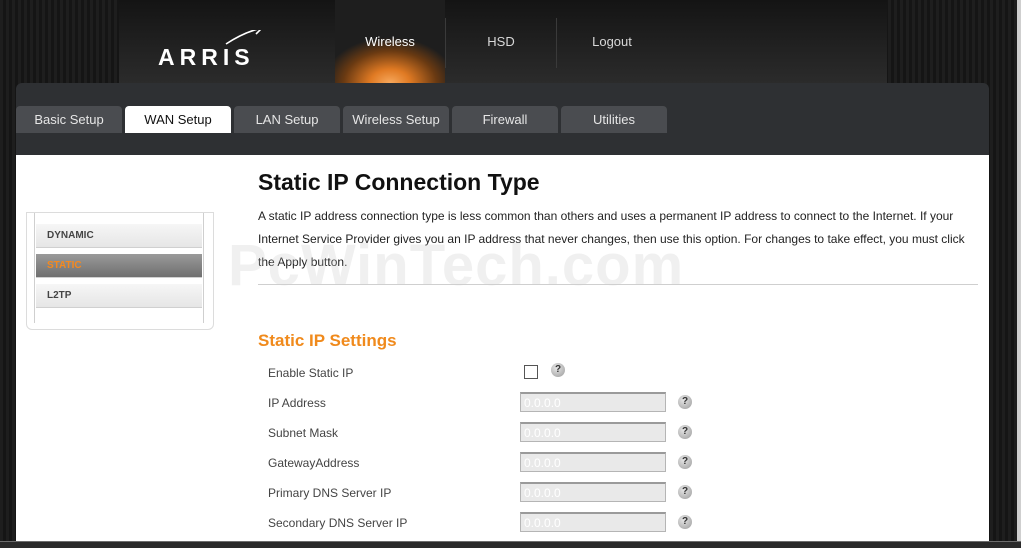  I want to click on side-nav-static: STATIC, so click(119, 266).